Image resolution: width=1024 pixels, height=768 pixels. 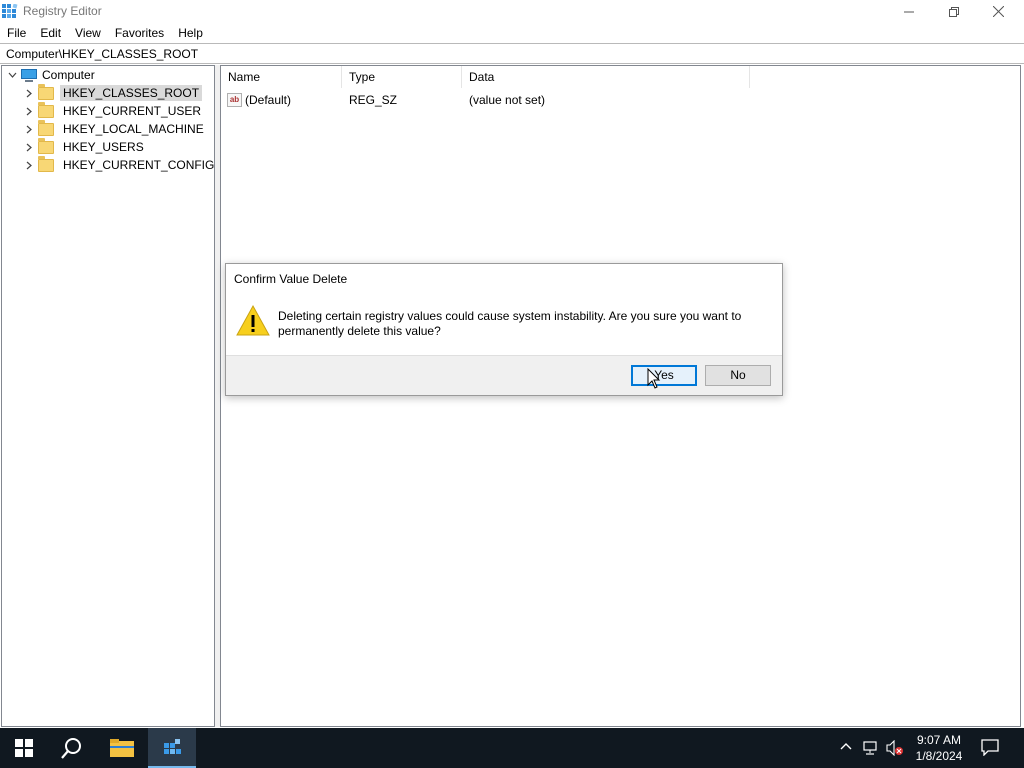 What do you see at coordinates (50, 33) in the screenshot?
I see `menu-edit: Edit` at bounding box center [50, 33].